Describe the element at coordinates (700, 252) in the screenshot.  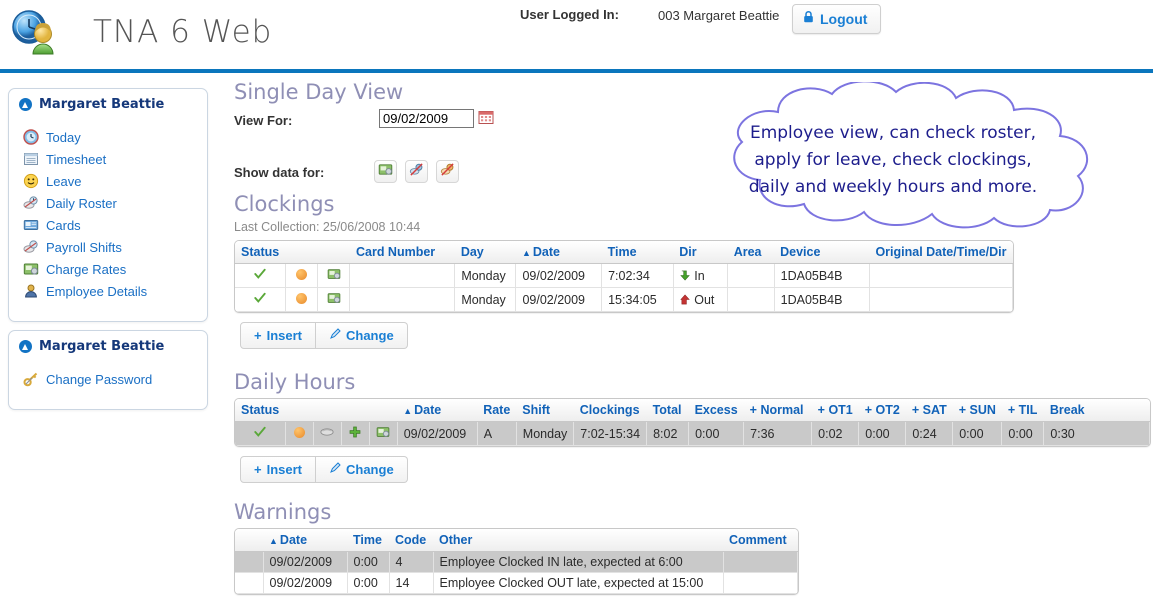
I see `th-dir: Dir` at that location.